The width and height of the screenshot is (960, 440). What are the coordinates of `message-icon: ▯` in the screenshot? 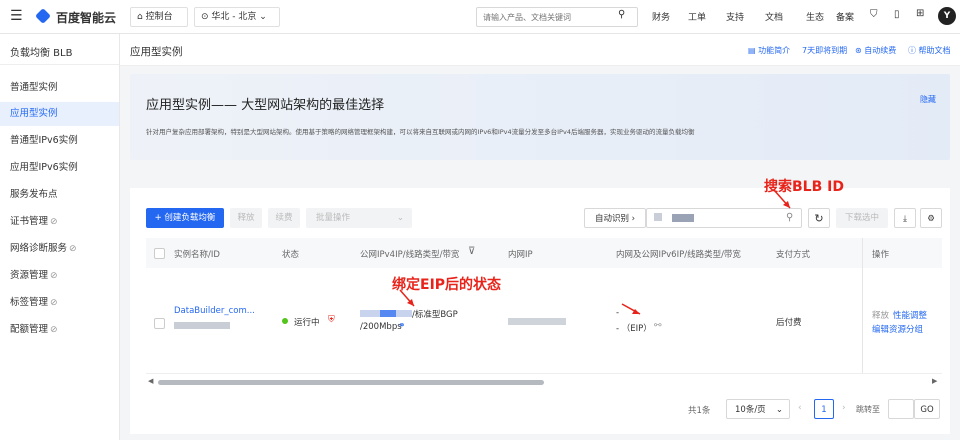 It's located at (897, 14).